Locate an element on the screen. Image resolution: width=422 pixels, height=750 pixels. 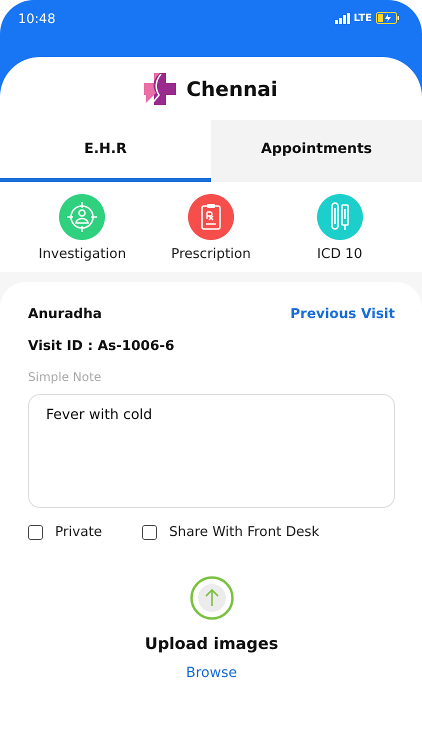
upload-title: Upload images is located at coordinates (211, 643).